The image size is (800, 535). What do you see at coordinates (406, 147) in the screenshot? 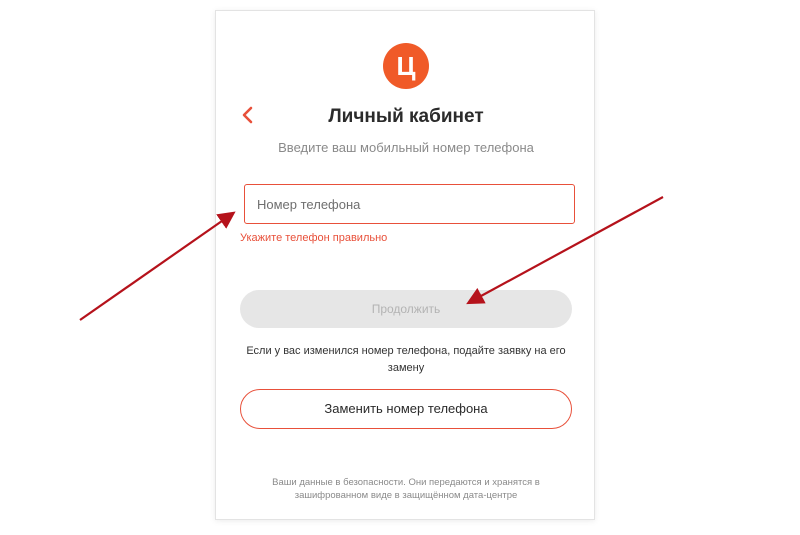
I see `page-subtitle: Введите ваш мобильный номер телефона` at bounding box center [406, 147].